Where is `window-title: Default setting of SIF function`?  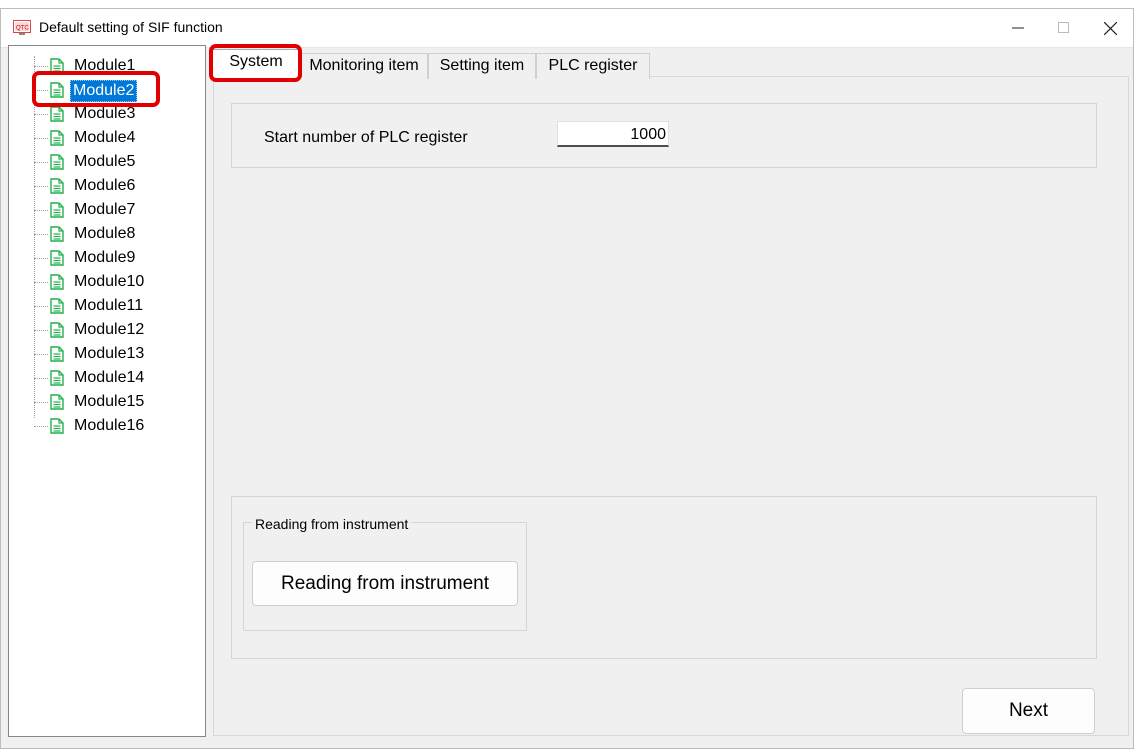
window-title: Default setting of SIF function is located at coordinates (131, 27).